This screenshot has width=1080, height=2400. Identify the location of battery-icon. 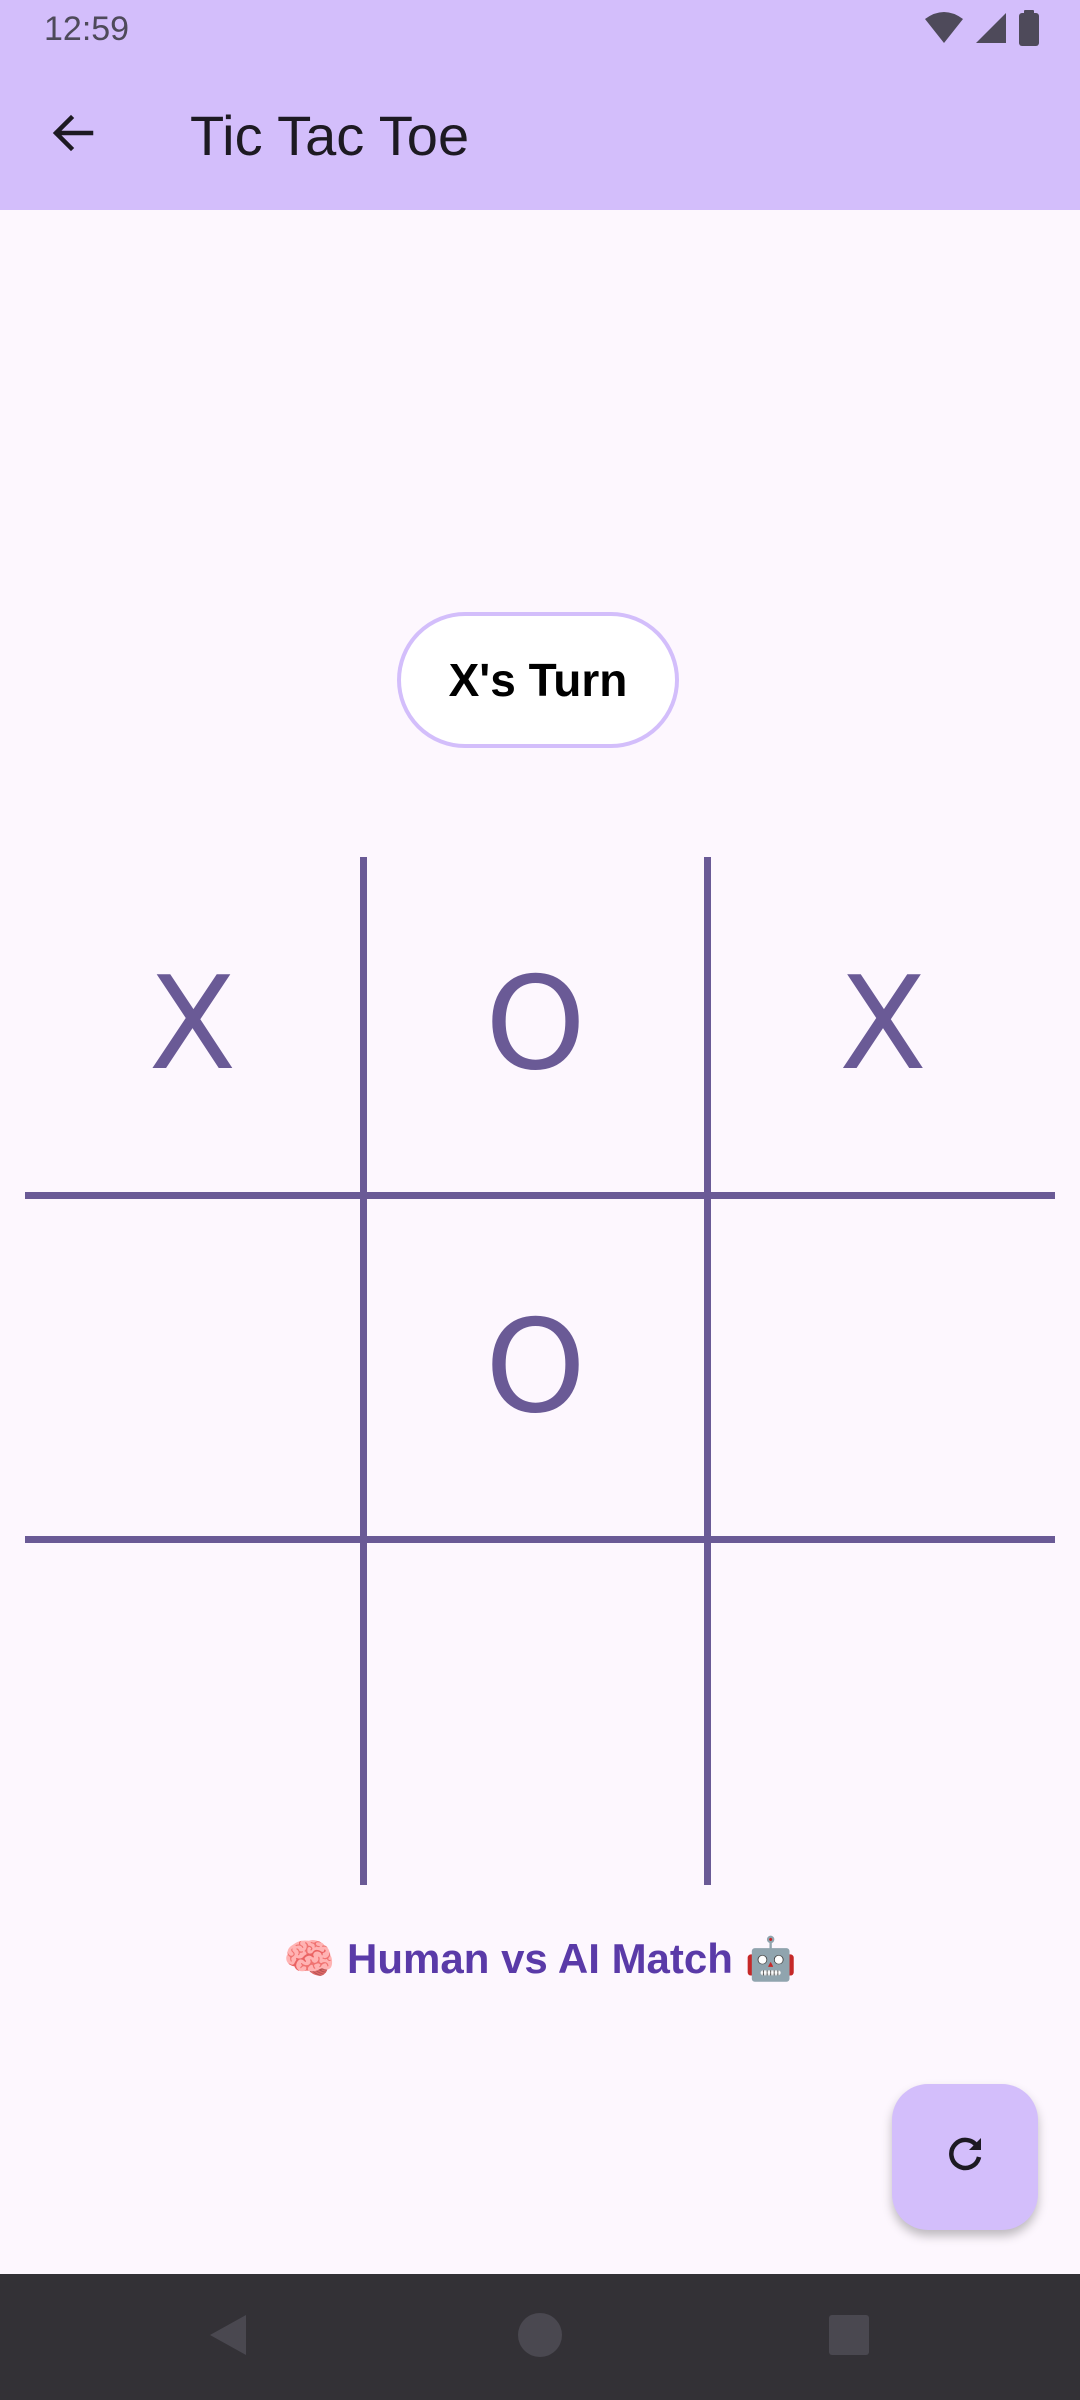
(1029, 30).